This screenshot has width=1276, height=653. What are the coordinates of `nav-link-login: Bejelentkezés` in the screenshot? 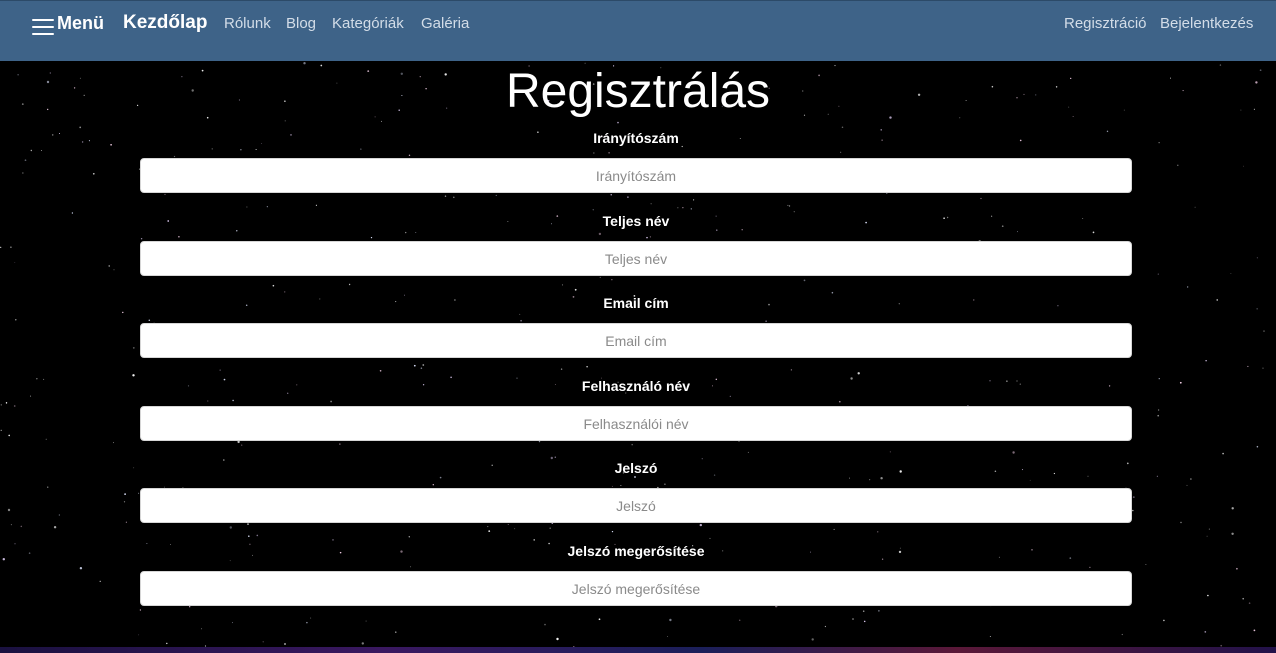 It's located at (1206, 23).